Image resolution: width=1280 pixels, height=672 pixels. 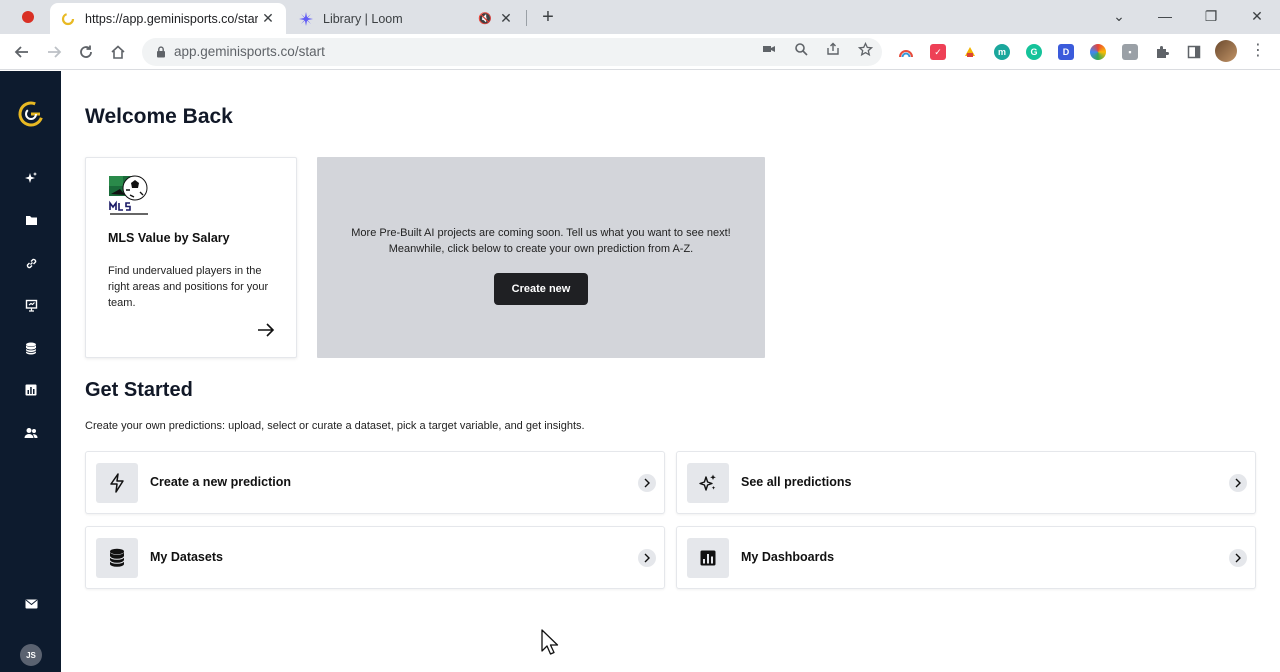 I want to click on see-predictions-tile: See all predictions, so click(x=966, y=482).